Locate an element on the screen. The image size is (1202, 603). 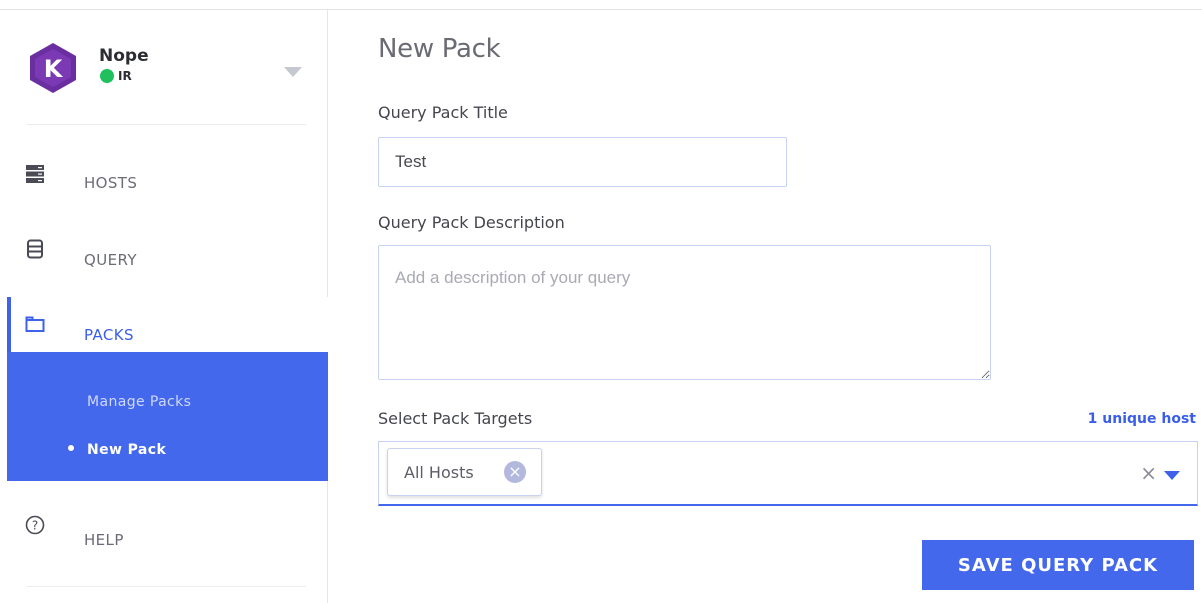
chip-label: All Hosts is located at coordinates (439, 472).